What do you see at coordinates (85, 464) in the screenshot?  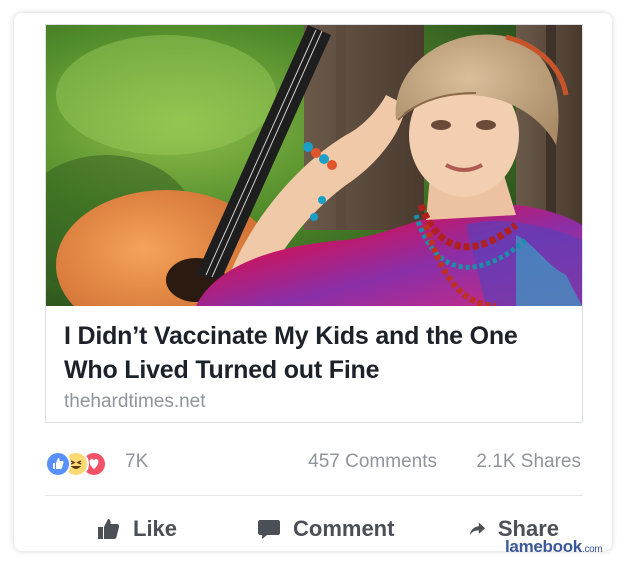 I see `reaction-icons` at bounding box center [85, 464].